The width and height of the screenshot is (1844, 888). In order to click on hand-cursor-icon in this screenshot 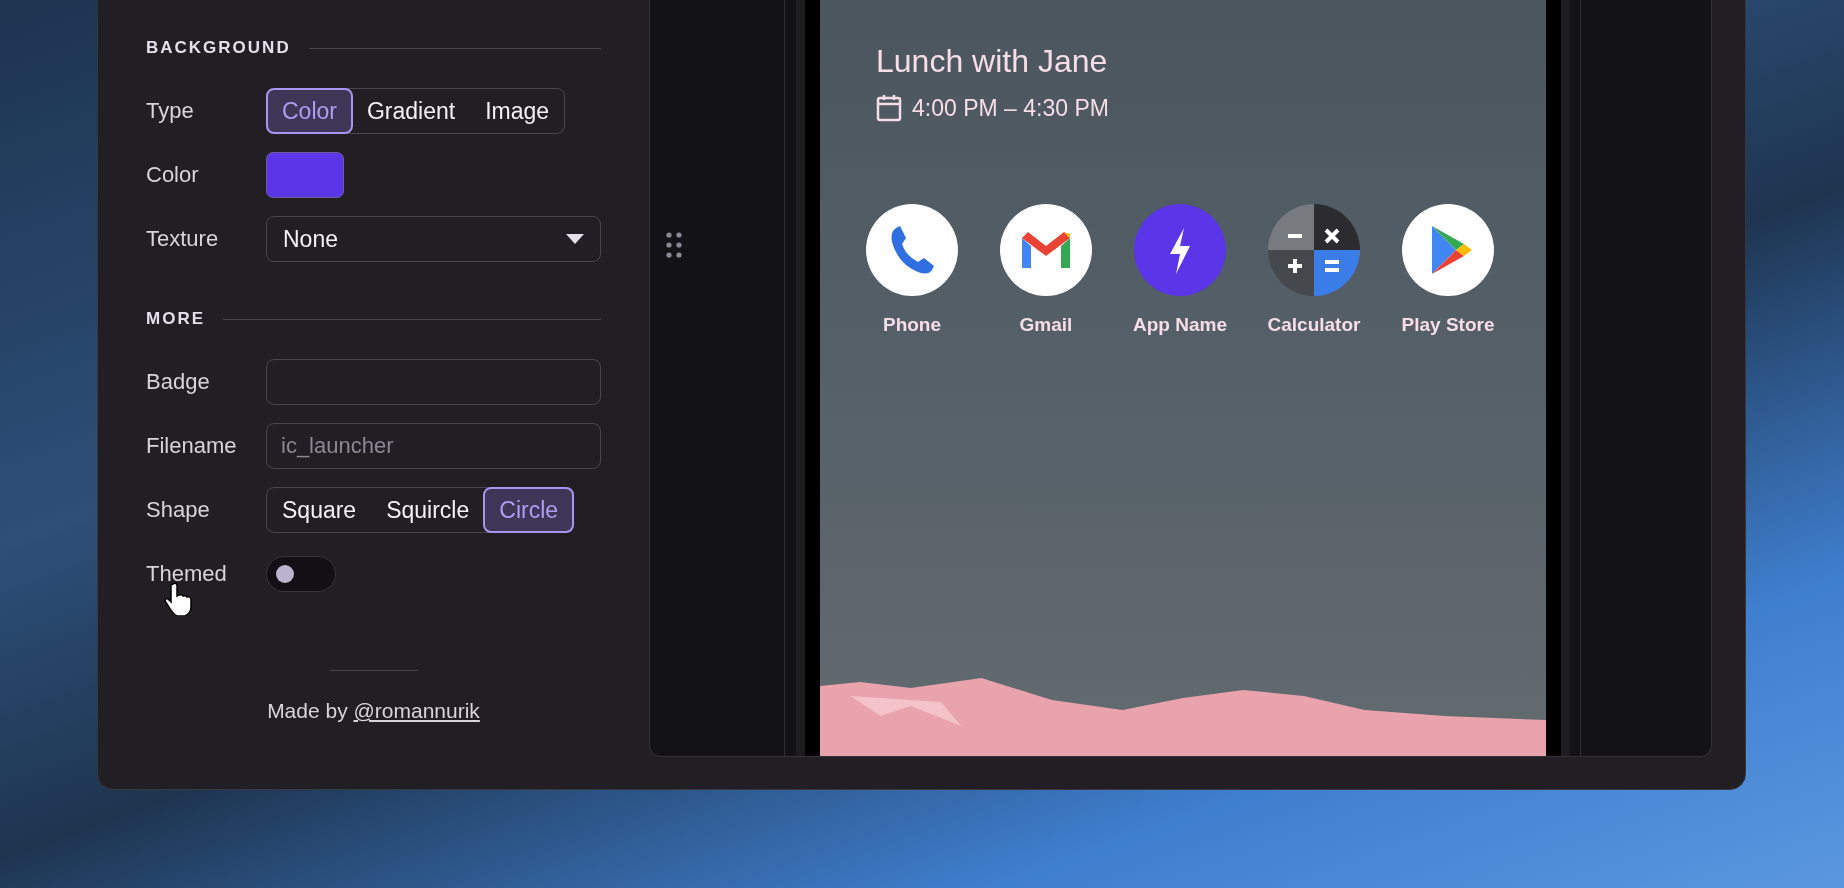, I will do `click(179, 599)`.